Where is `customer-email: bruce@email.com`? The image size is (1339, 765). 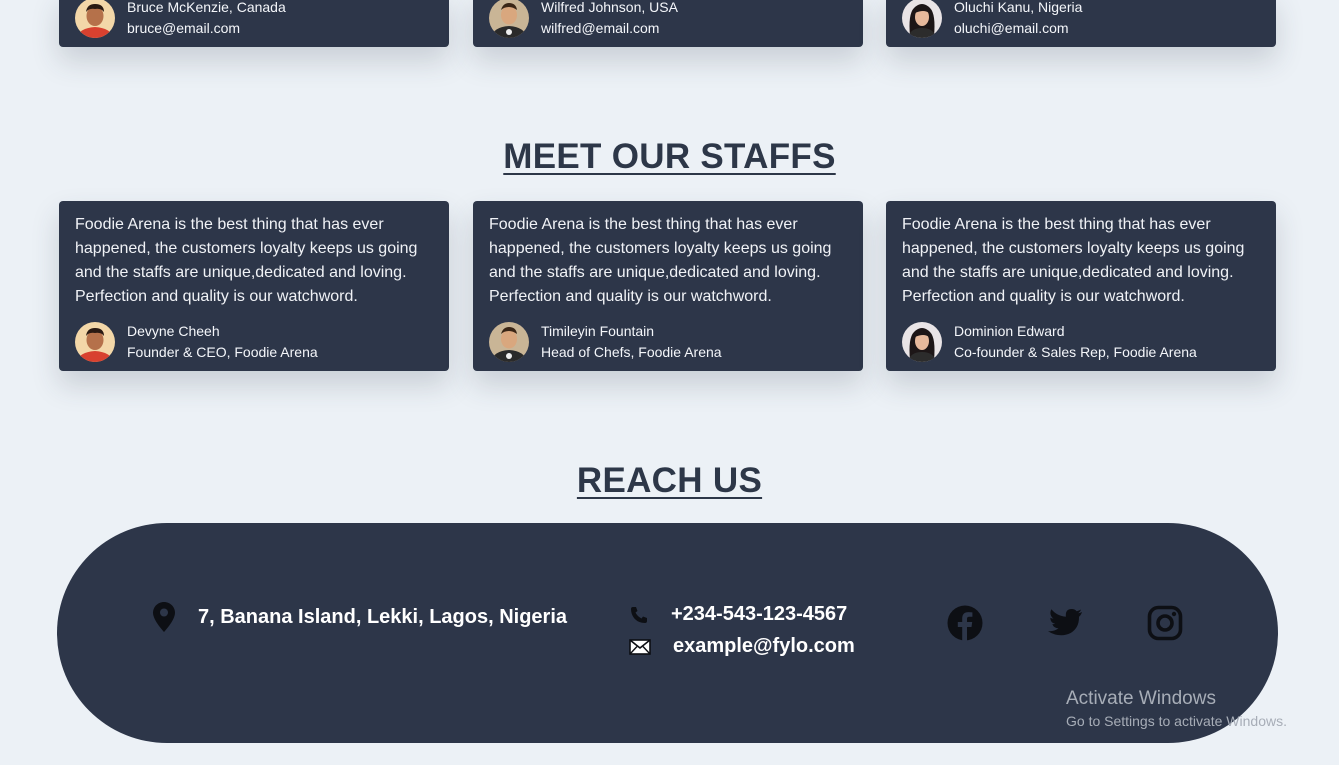
customer-email: bruce@email.com is located at coordinates (184, 28).